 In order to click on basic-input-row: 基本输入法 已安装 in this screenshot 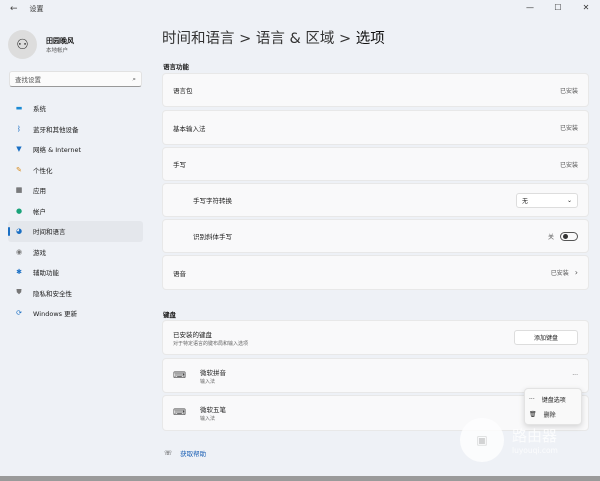, I will do `click(375, 127)`.